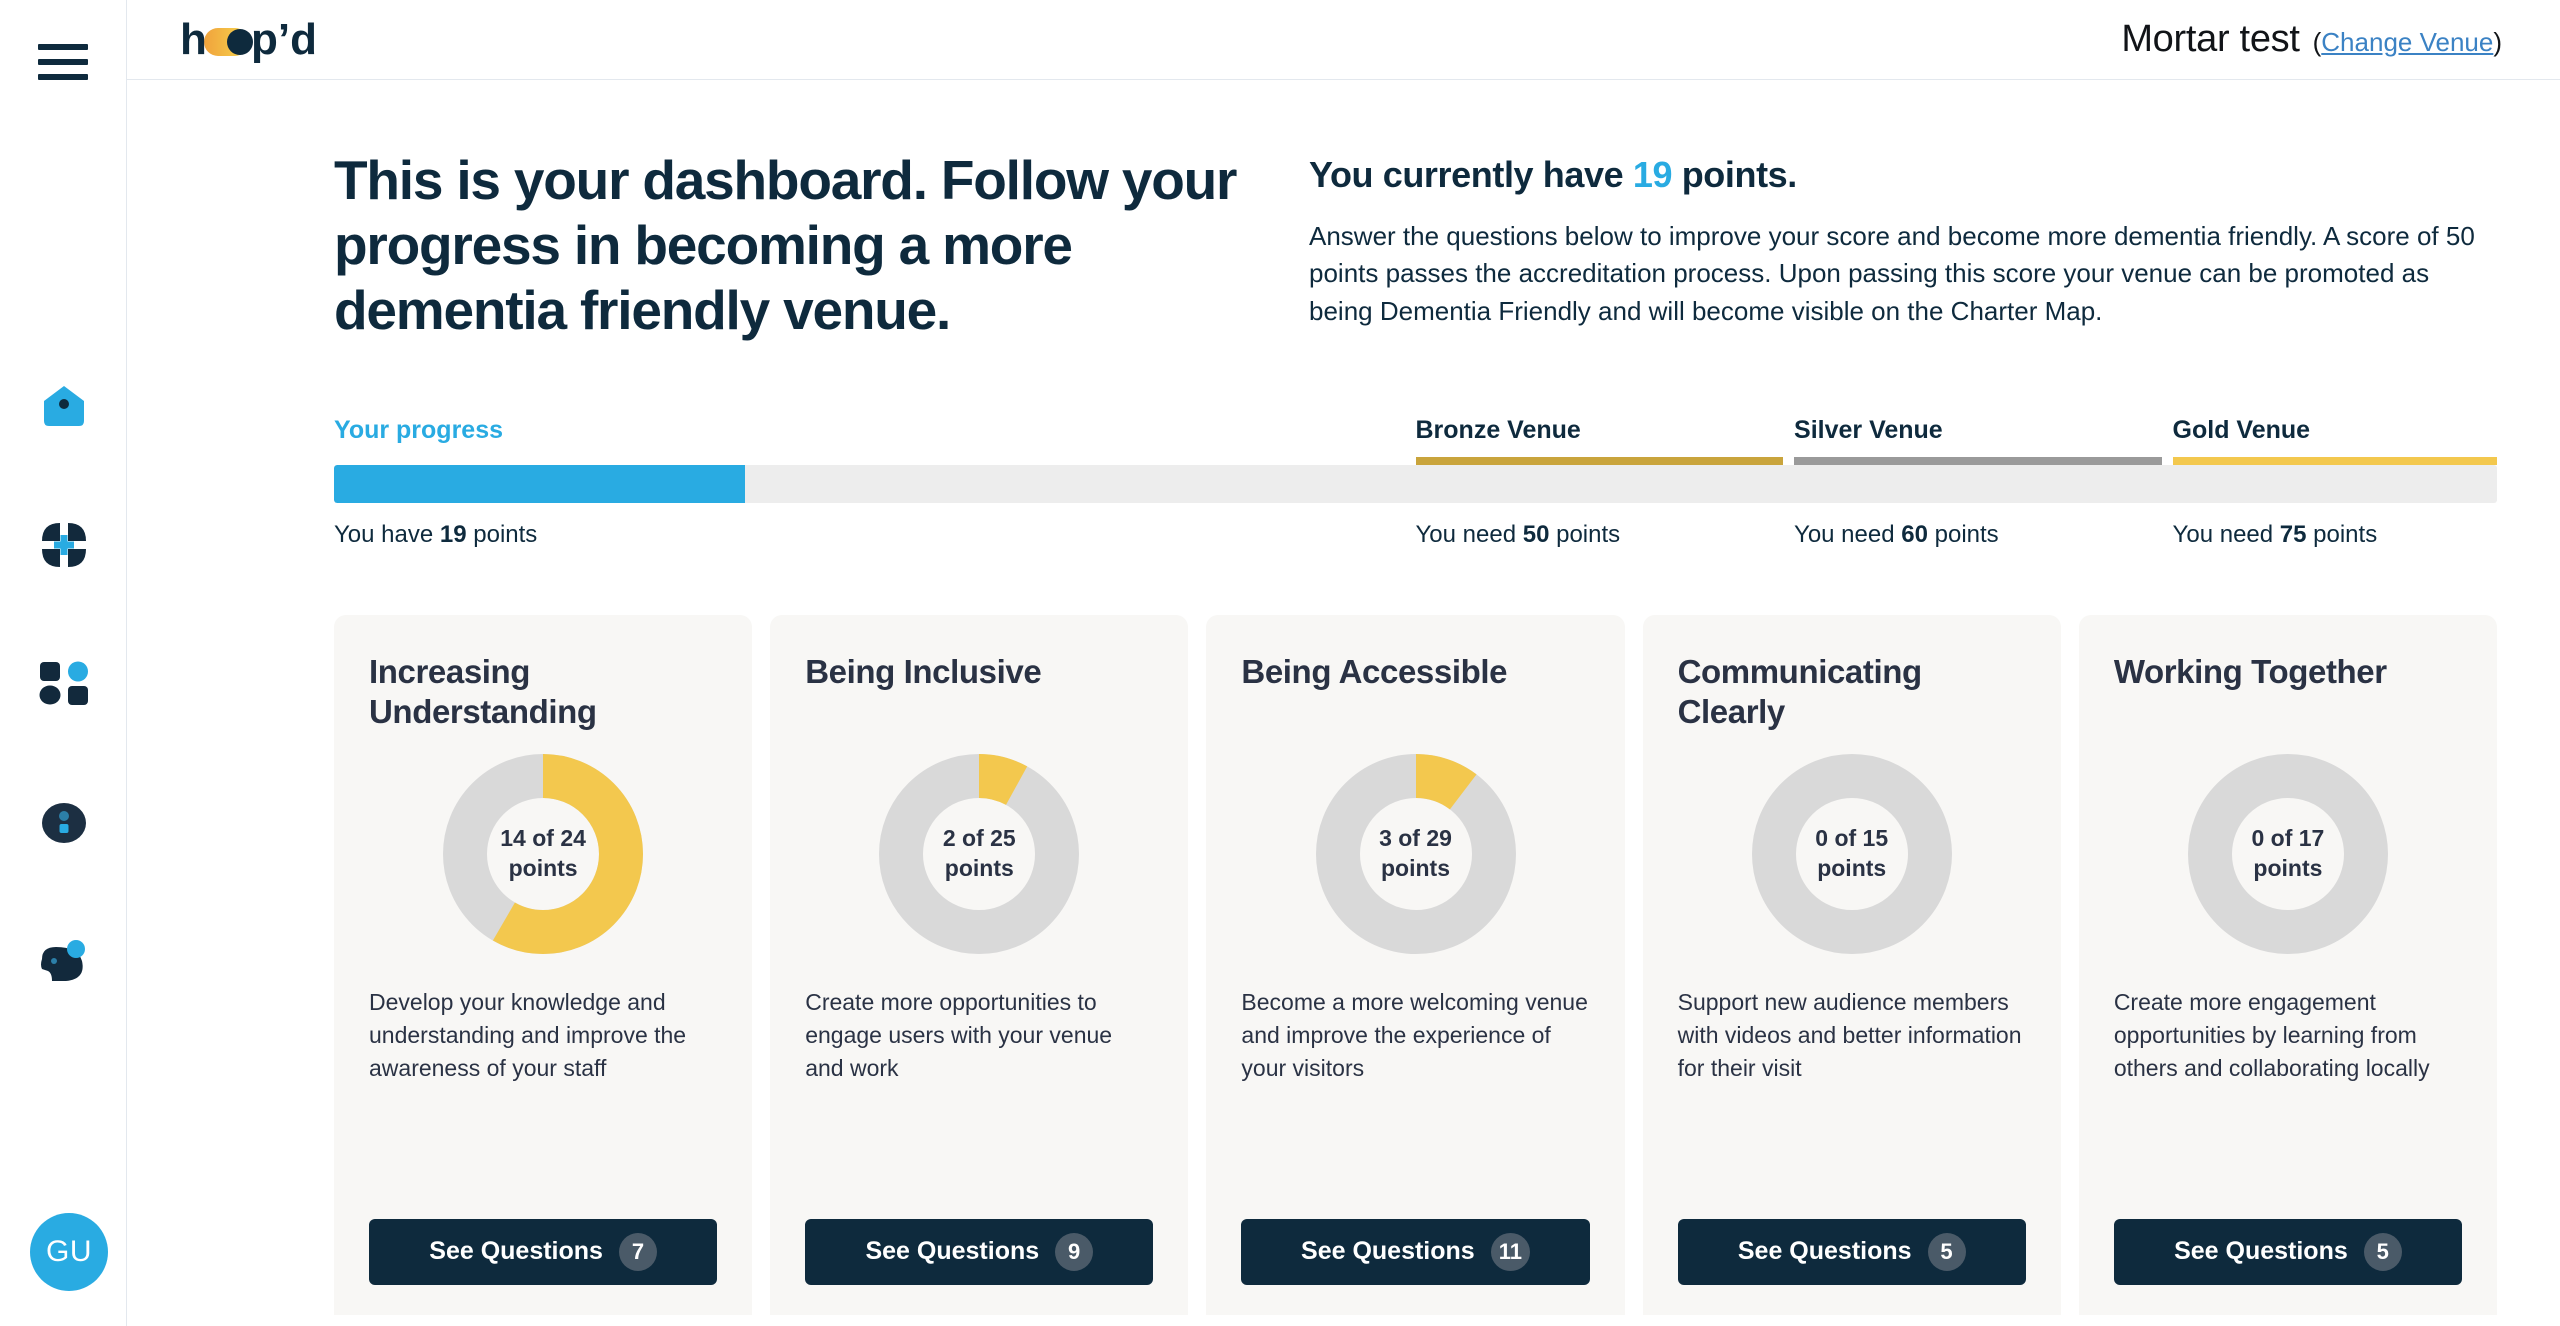 The width and height of the screenshot is (2560, 1326). I want to click on points-prefix: You currently have, so click(1471, 174).